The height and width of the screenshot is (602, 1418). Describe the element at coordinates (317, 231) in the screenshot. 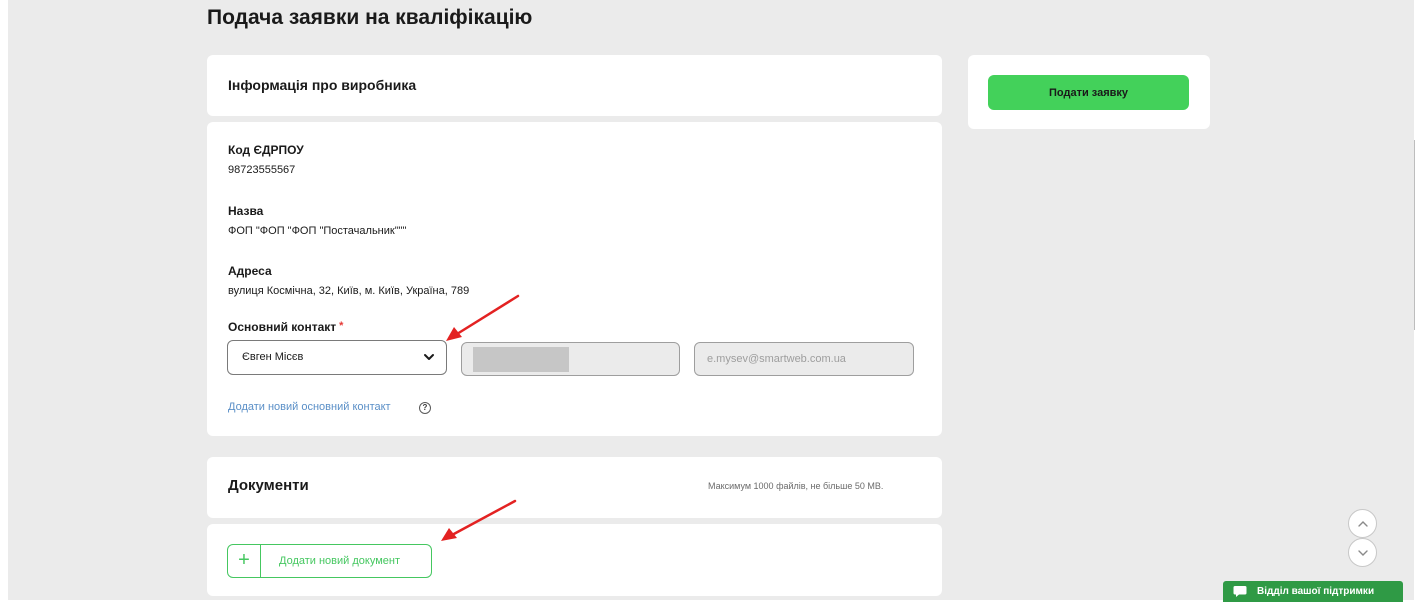

I see `name-value: ФОП "ФОП "ФОП "Постачальник"""` at that location.